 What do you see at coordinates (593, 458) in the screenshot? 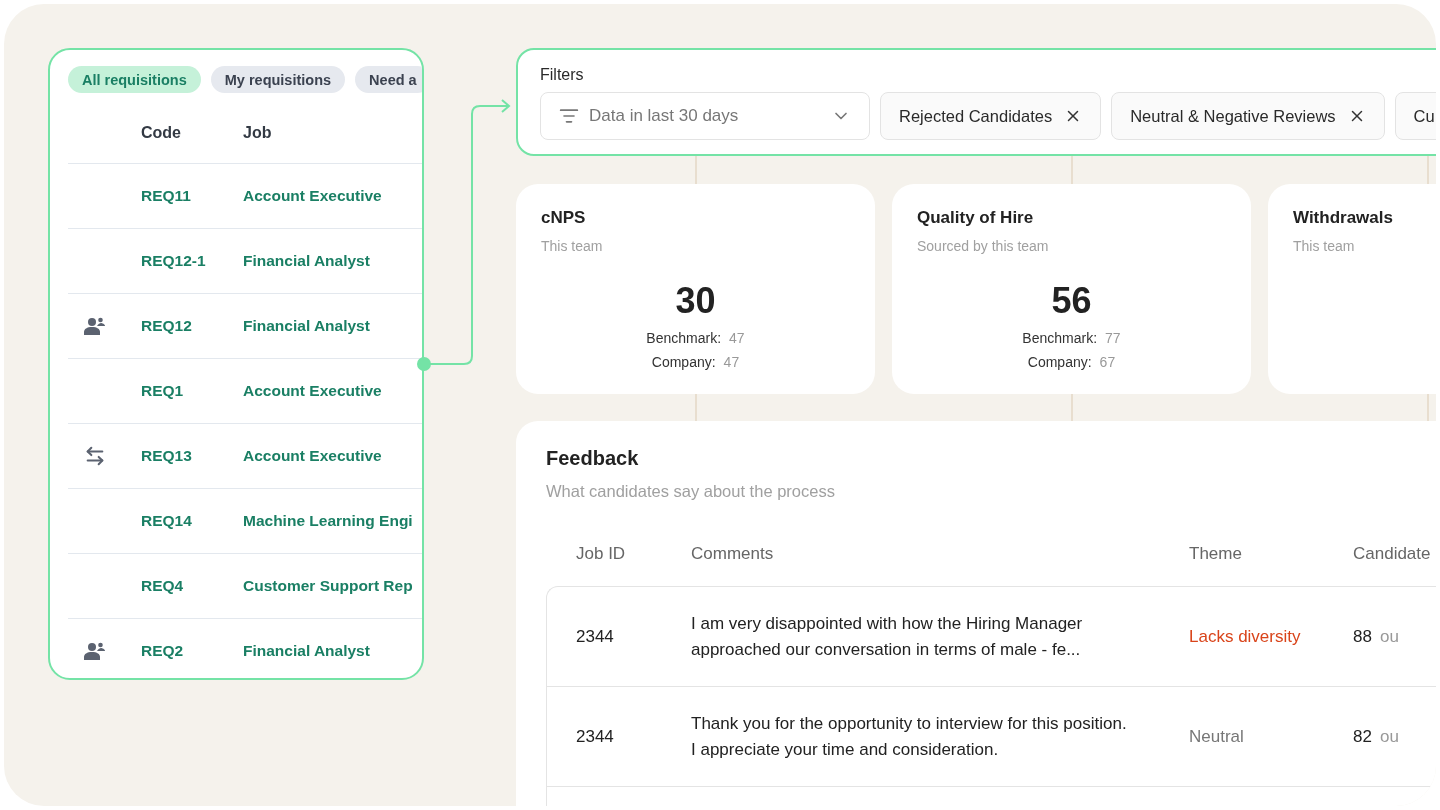
I see `feedback-title: Feedback` at bounding box center [593, 458].